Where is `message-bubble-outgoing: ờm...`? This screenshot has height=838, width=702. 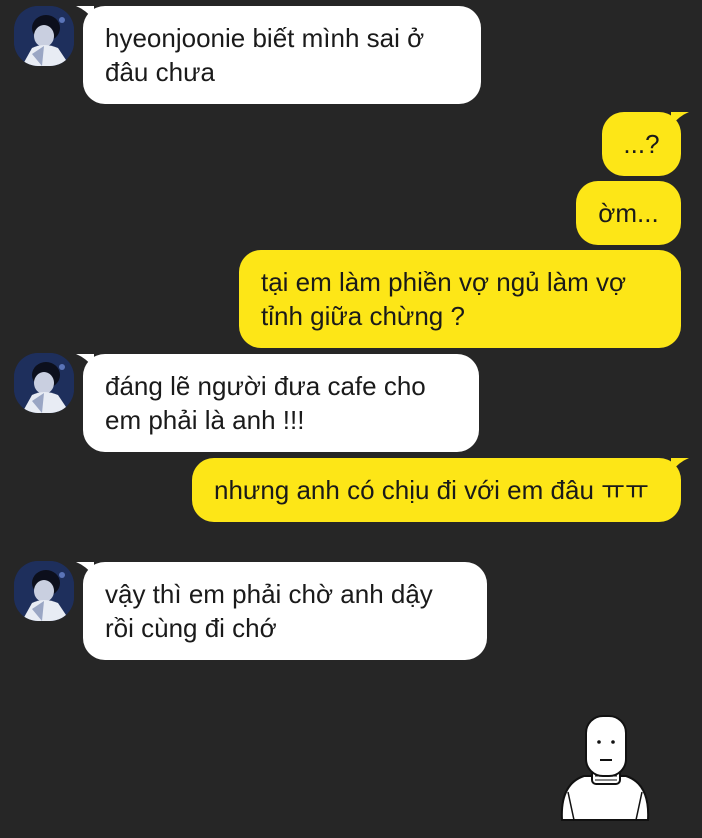
message-bubble-outgoing: ờm... is located at coordinates (628, 213).